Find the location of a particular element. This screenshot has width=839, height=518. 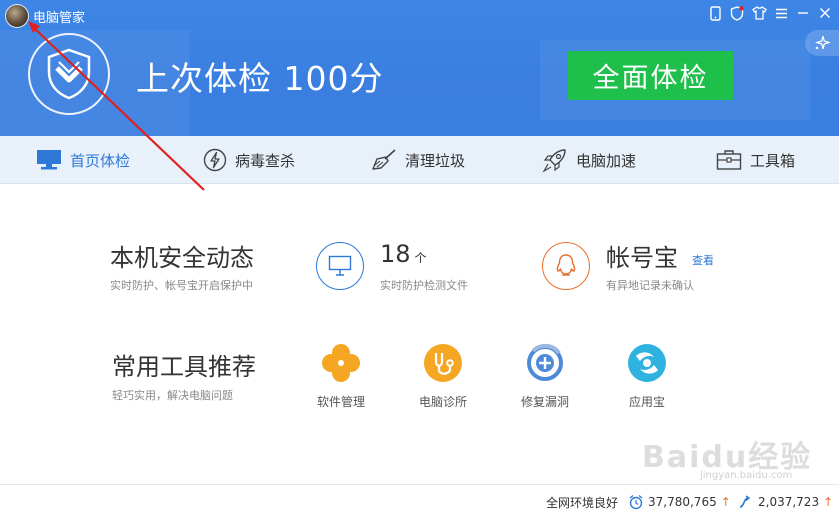

protection-file-count: 18 个 is located at coordinates (403, 254).